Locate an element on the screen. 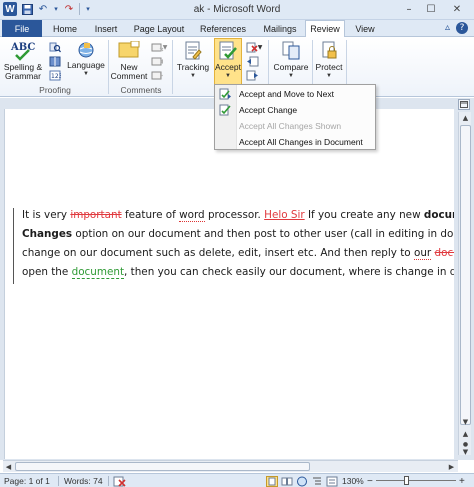 The image size is (474, 487). status-separator is located at coordinates (58, 481).